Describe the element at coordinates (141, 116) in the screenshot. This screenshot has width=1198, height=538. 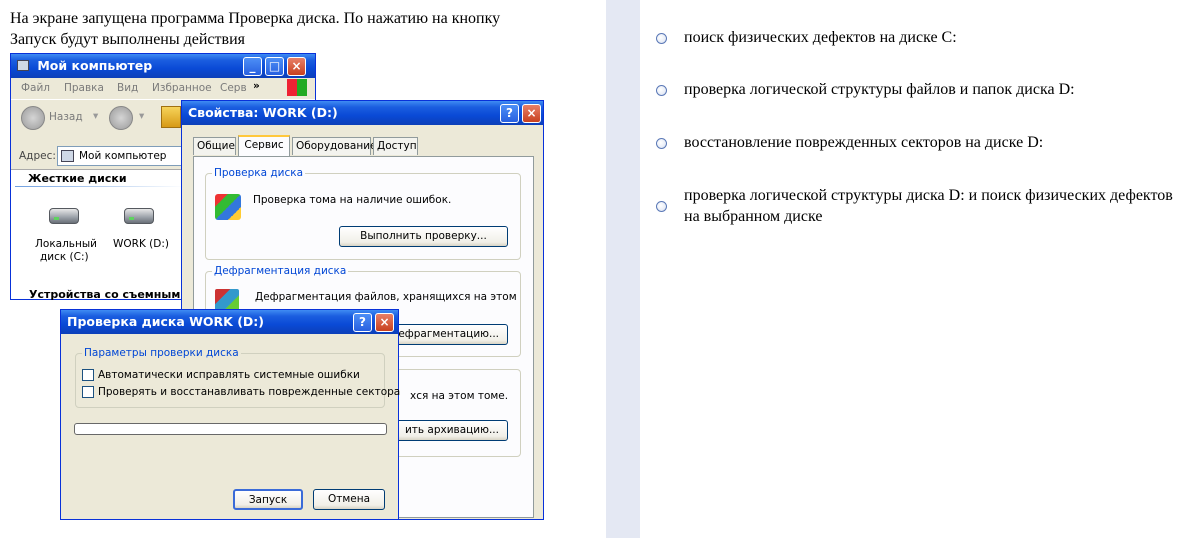
I see `forward-dropdown-icon: ▾` at that location.